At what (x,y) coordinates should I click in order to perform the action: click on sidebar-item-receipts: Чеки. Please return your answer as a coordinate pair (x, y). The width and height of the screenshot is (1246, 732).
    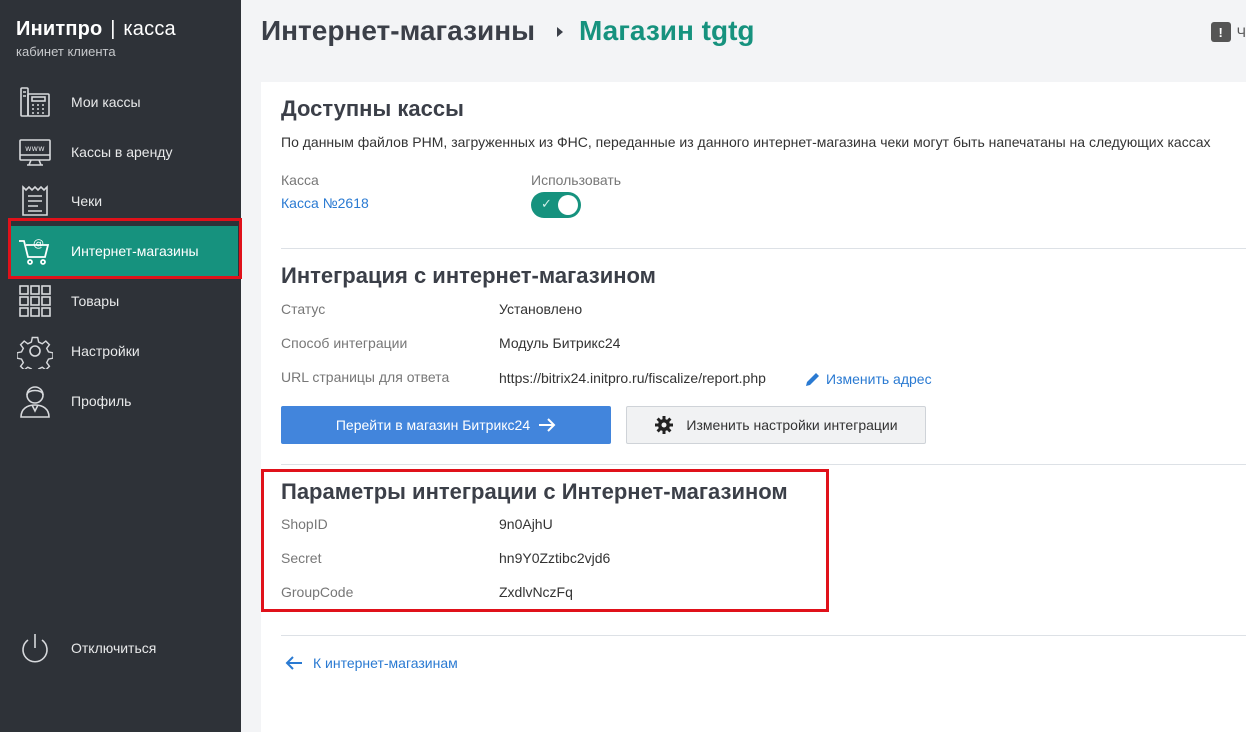
    Looking at the image, I should click on (120, 201).